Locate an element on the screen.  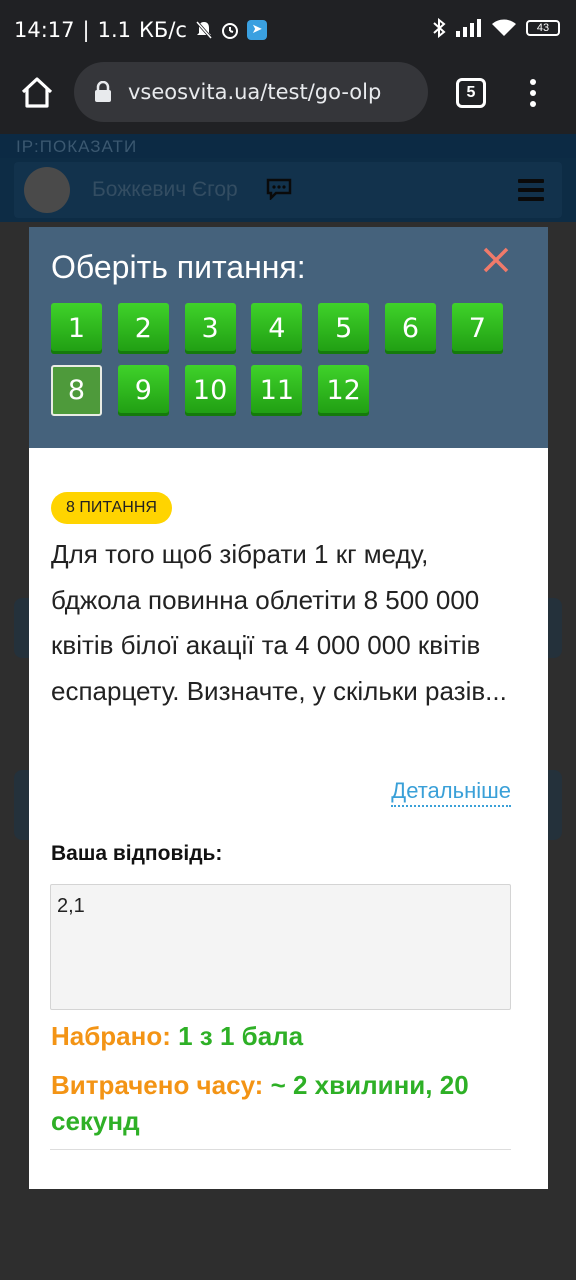
answer-field: 2,1 is located at coordinates (280, 947).